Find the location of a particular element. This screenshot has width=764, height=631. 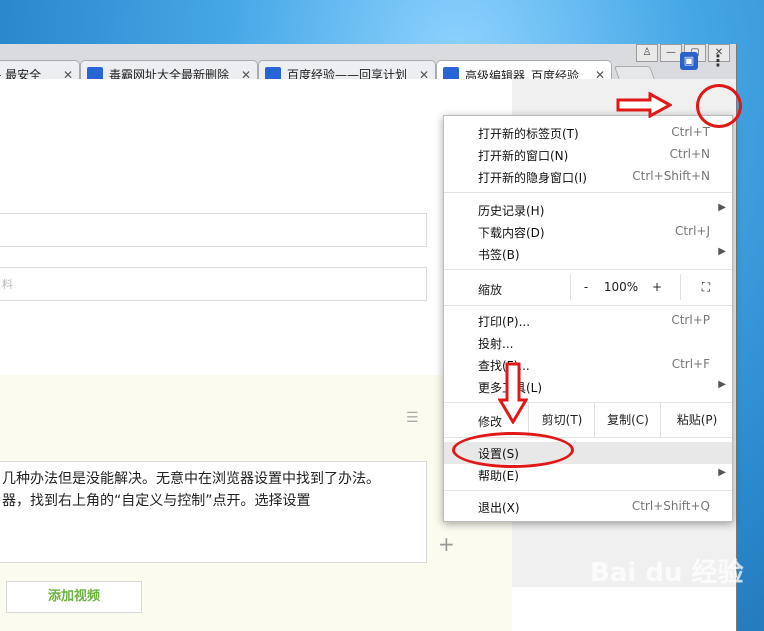

cut-button: 剪切(T) is located at coordinates (561, 420).